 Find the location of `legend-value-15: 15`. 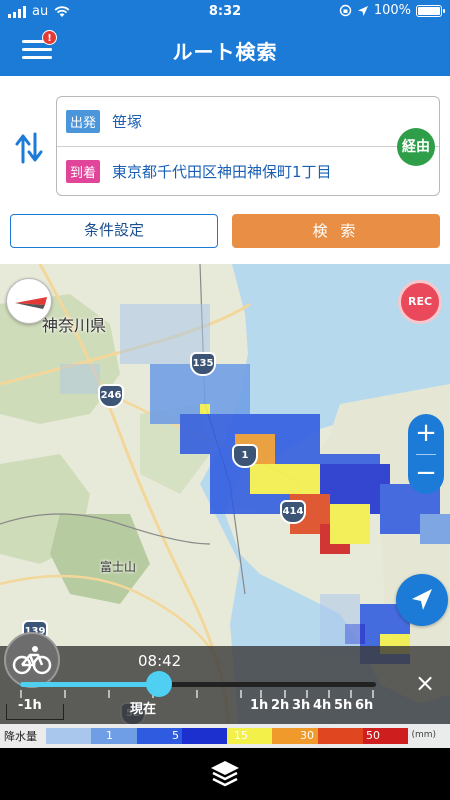

legend-value-15: 15 is located at coordinates (241, 735).